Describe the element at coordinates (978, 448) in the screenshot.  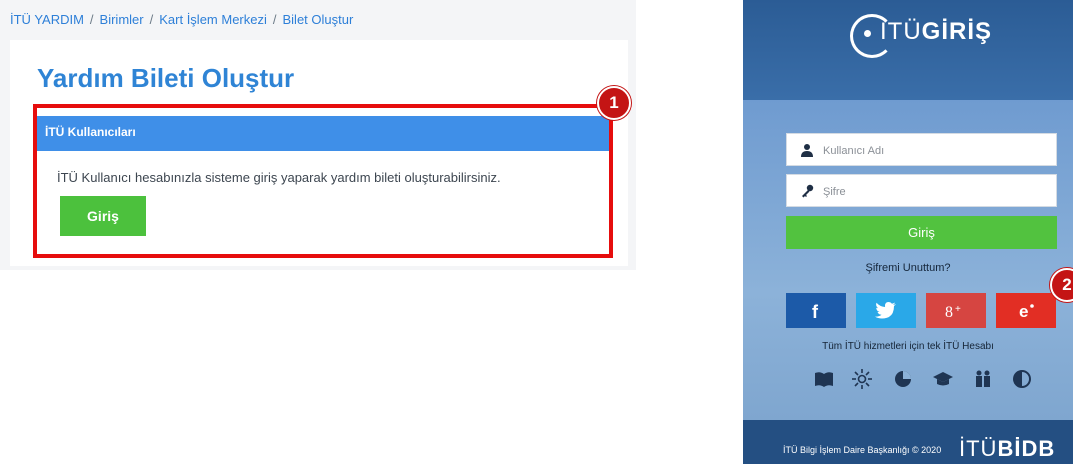
I see `footer-brand-light: İTÜ` at that location.